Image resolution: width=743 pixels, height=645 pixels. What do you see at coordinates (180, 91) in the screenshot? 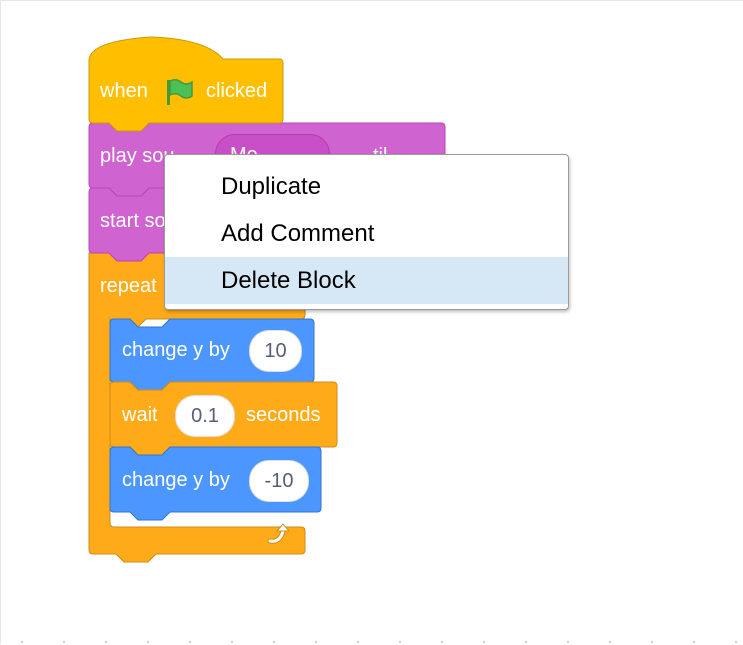
I see `green-flag-icon` at bounding box center [180, 91].